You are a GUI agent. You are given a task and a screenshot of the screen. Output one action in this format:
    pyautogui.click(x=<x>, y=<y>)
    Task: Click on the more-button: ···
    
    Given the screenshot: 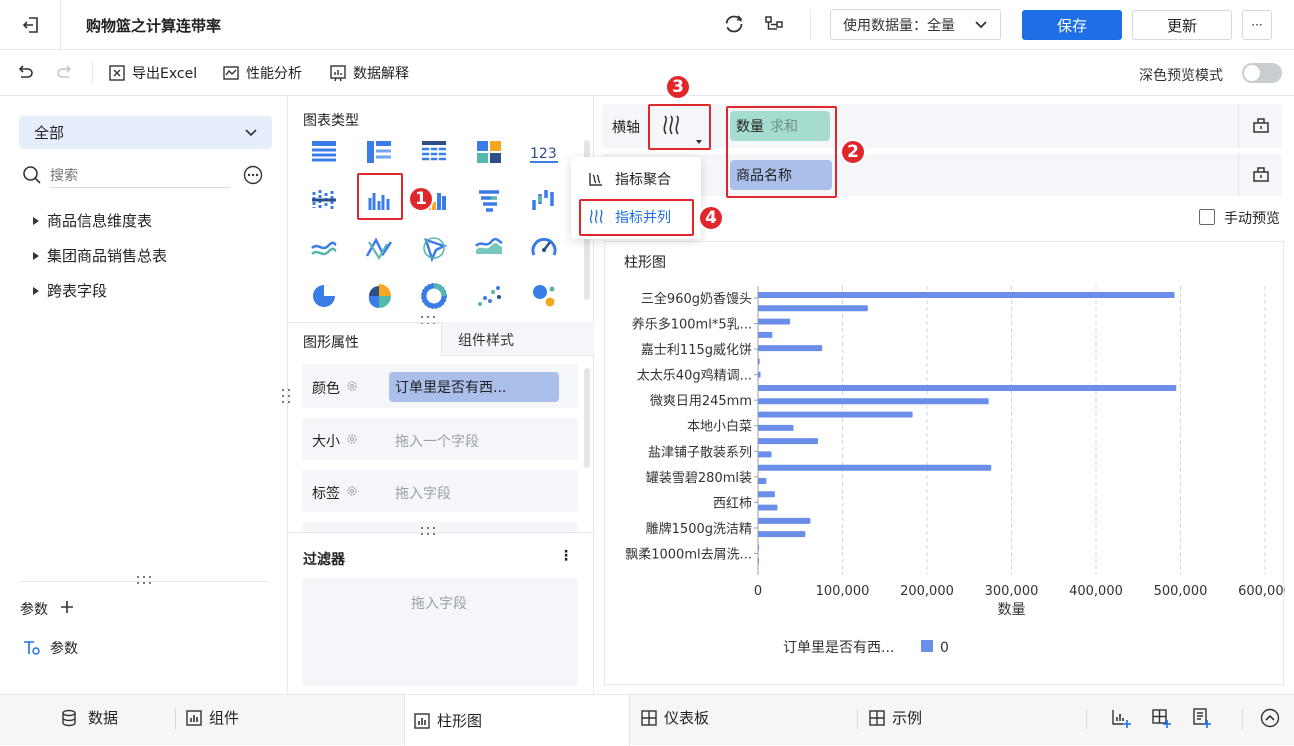 What is the action you would take?
    pyautogui.click(x=1257, y=25)
    